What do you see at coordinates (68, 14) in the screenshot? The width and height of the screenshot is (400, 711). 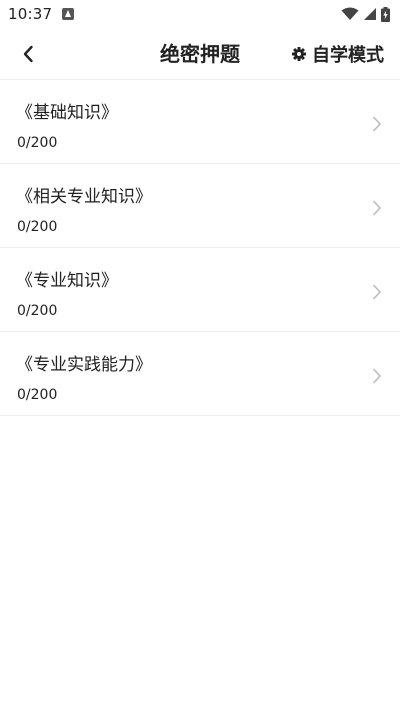 I see `app-notification-icon` at bounding box center [68, 14].